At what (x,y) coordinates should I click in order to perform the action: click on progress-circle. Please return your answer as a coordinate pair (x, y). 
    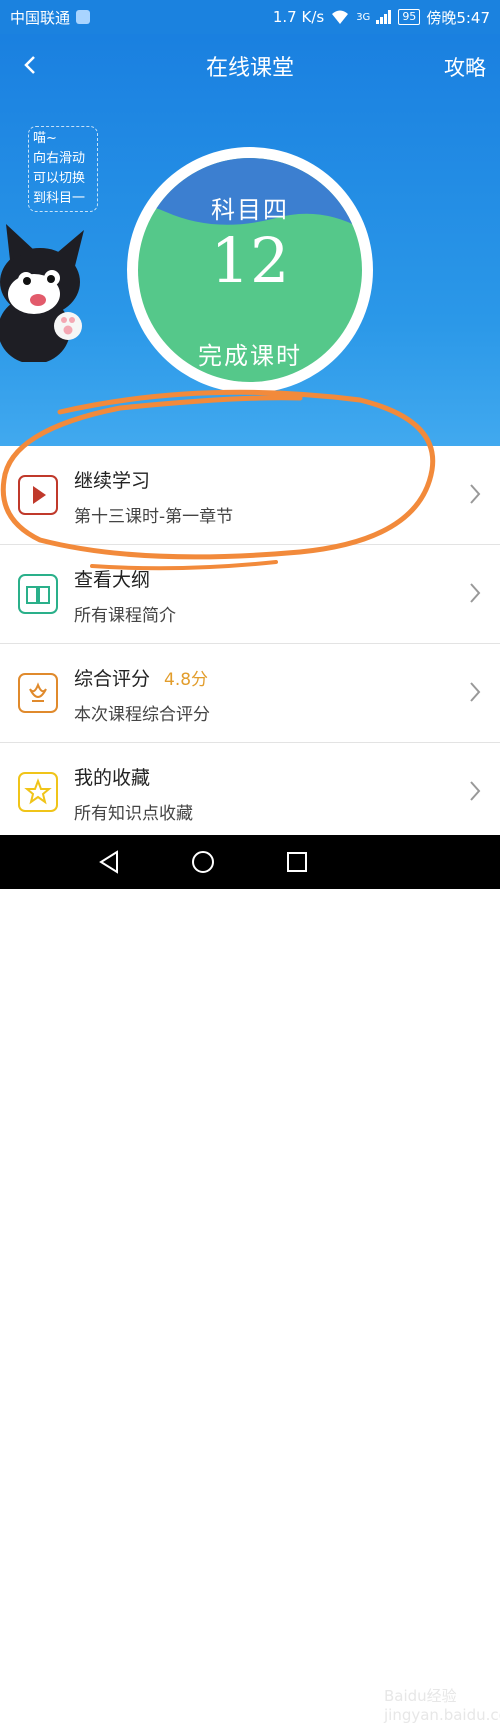
    Looking at the image, I should click on (250, 270).